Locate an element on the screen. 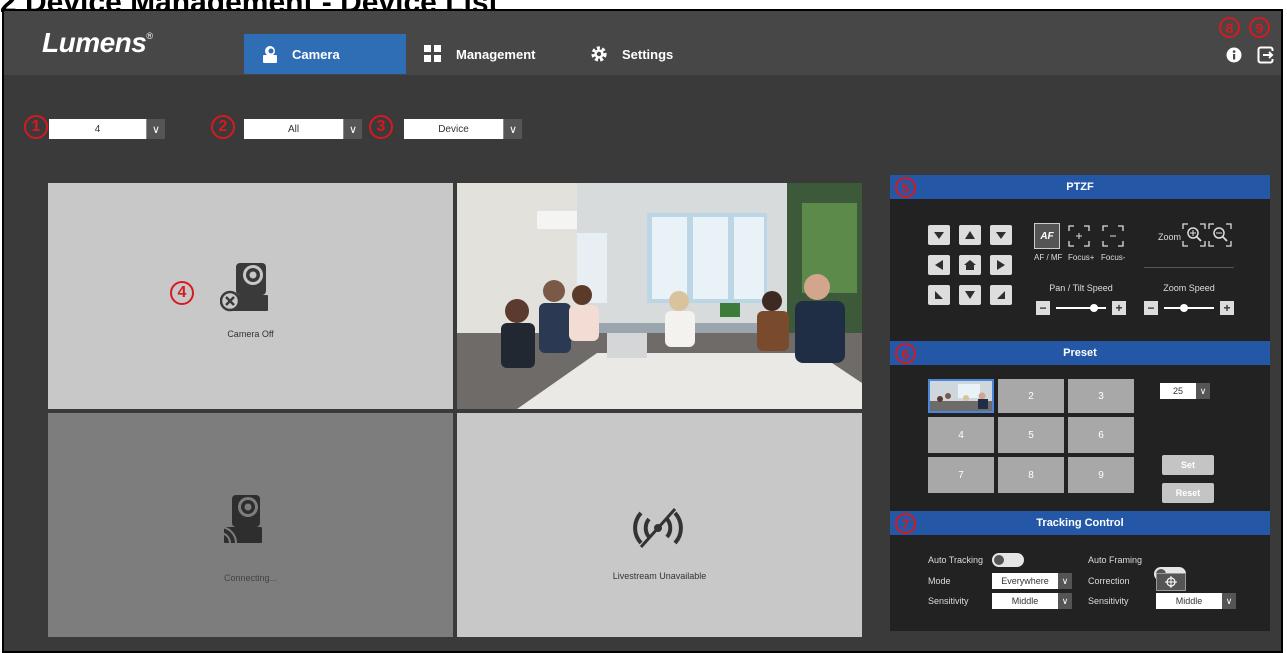 This screenshot has height=653, width=1287. video-tile-4: Livestream Unavailable is located at coordinates (659, 525).